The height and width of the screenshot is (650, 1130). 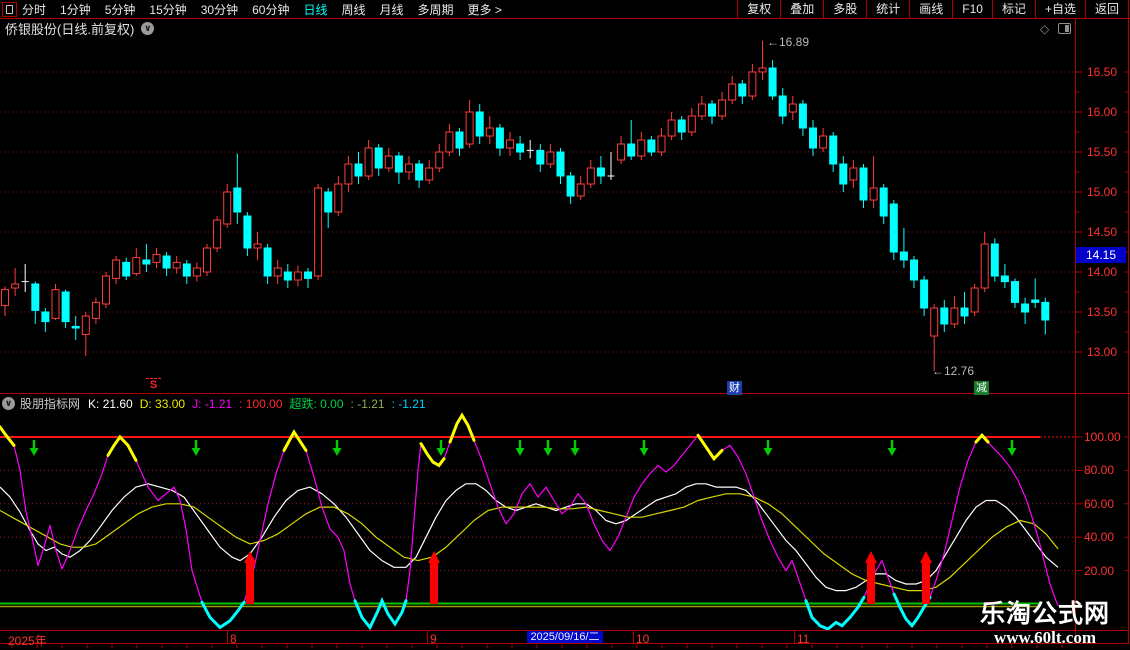 What do you see at coordinates (1045, 637) in the screenshot?
I see `watermark-url: www.60lt.com` at bounding box center [1045, 637].